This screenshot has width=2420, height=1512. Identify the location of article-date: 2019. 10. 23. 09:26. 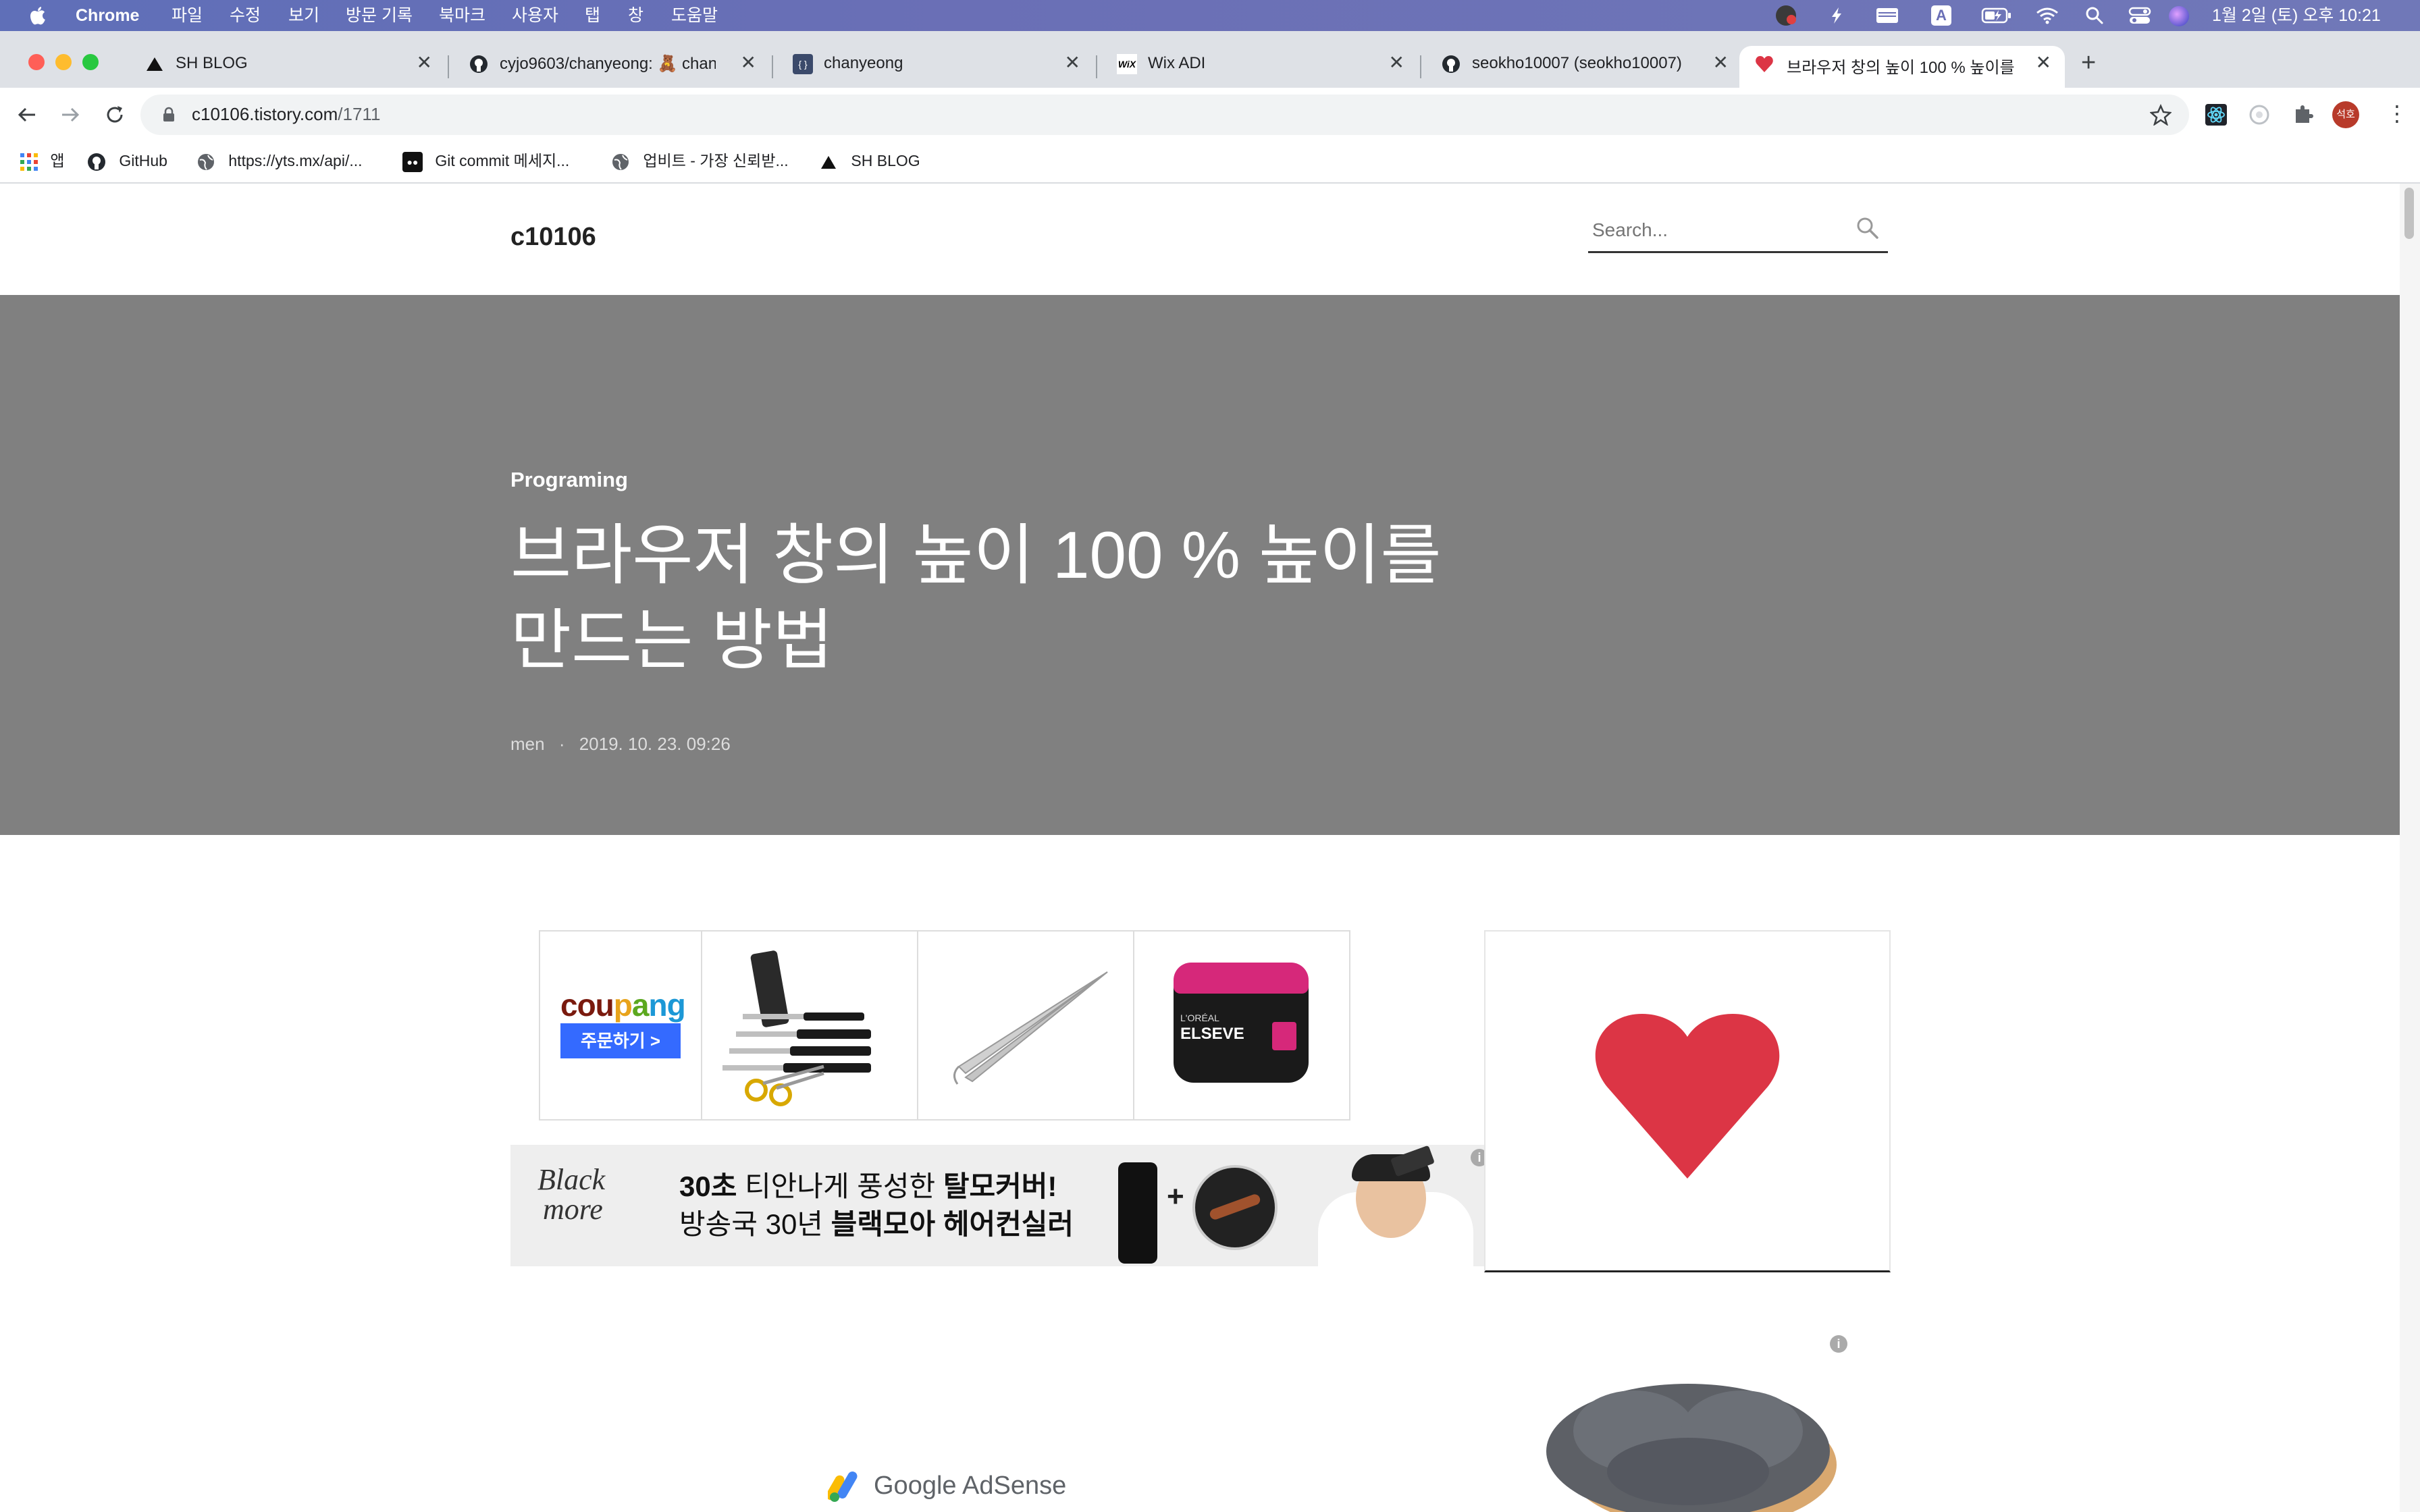
(655, 744).